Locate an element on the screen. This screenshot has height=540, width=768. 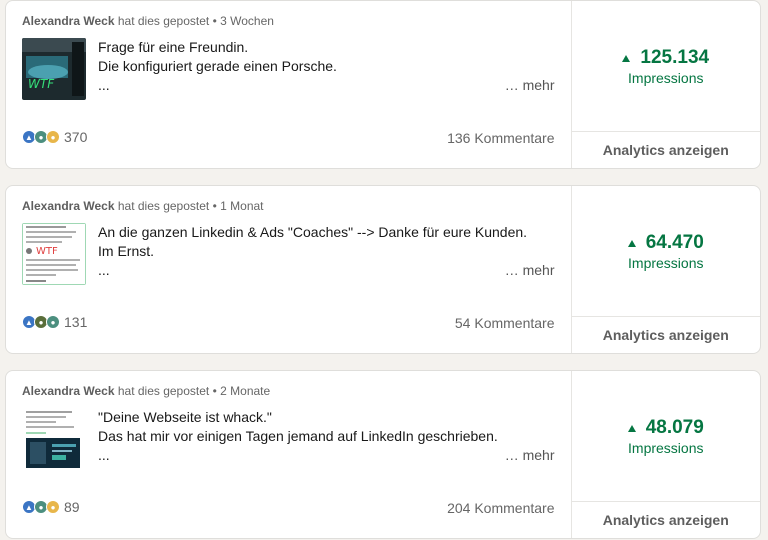
impressions-value: 48.079 is located at coordinates (674, 427).